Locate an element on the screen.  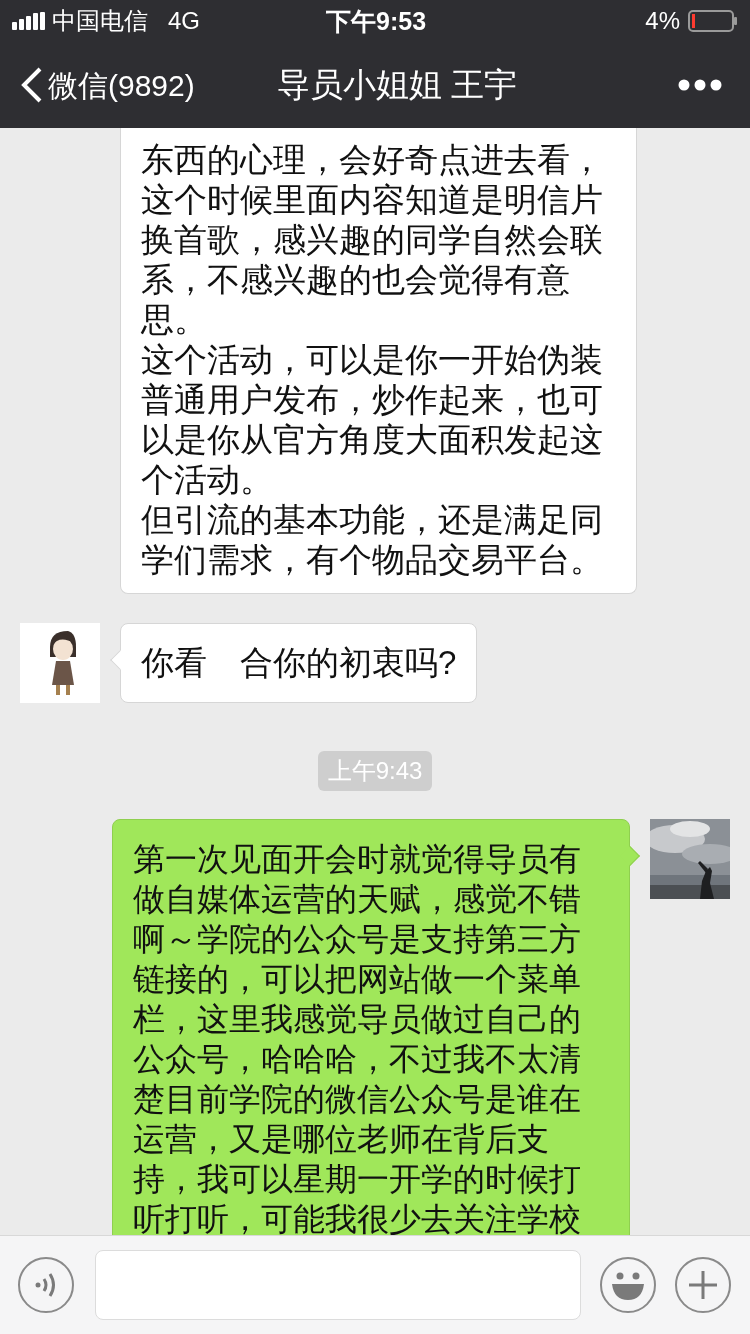
clock: 下午9:53 is located at coordinates (376, 21).